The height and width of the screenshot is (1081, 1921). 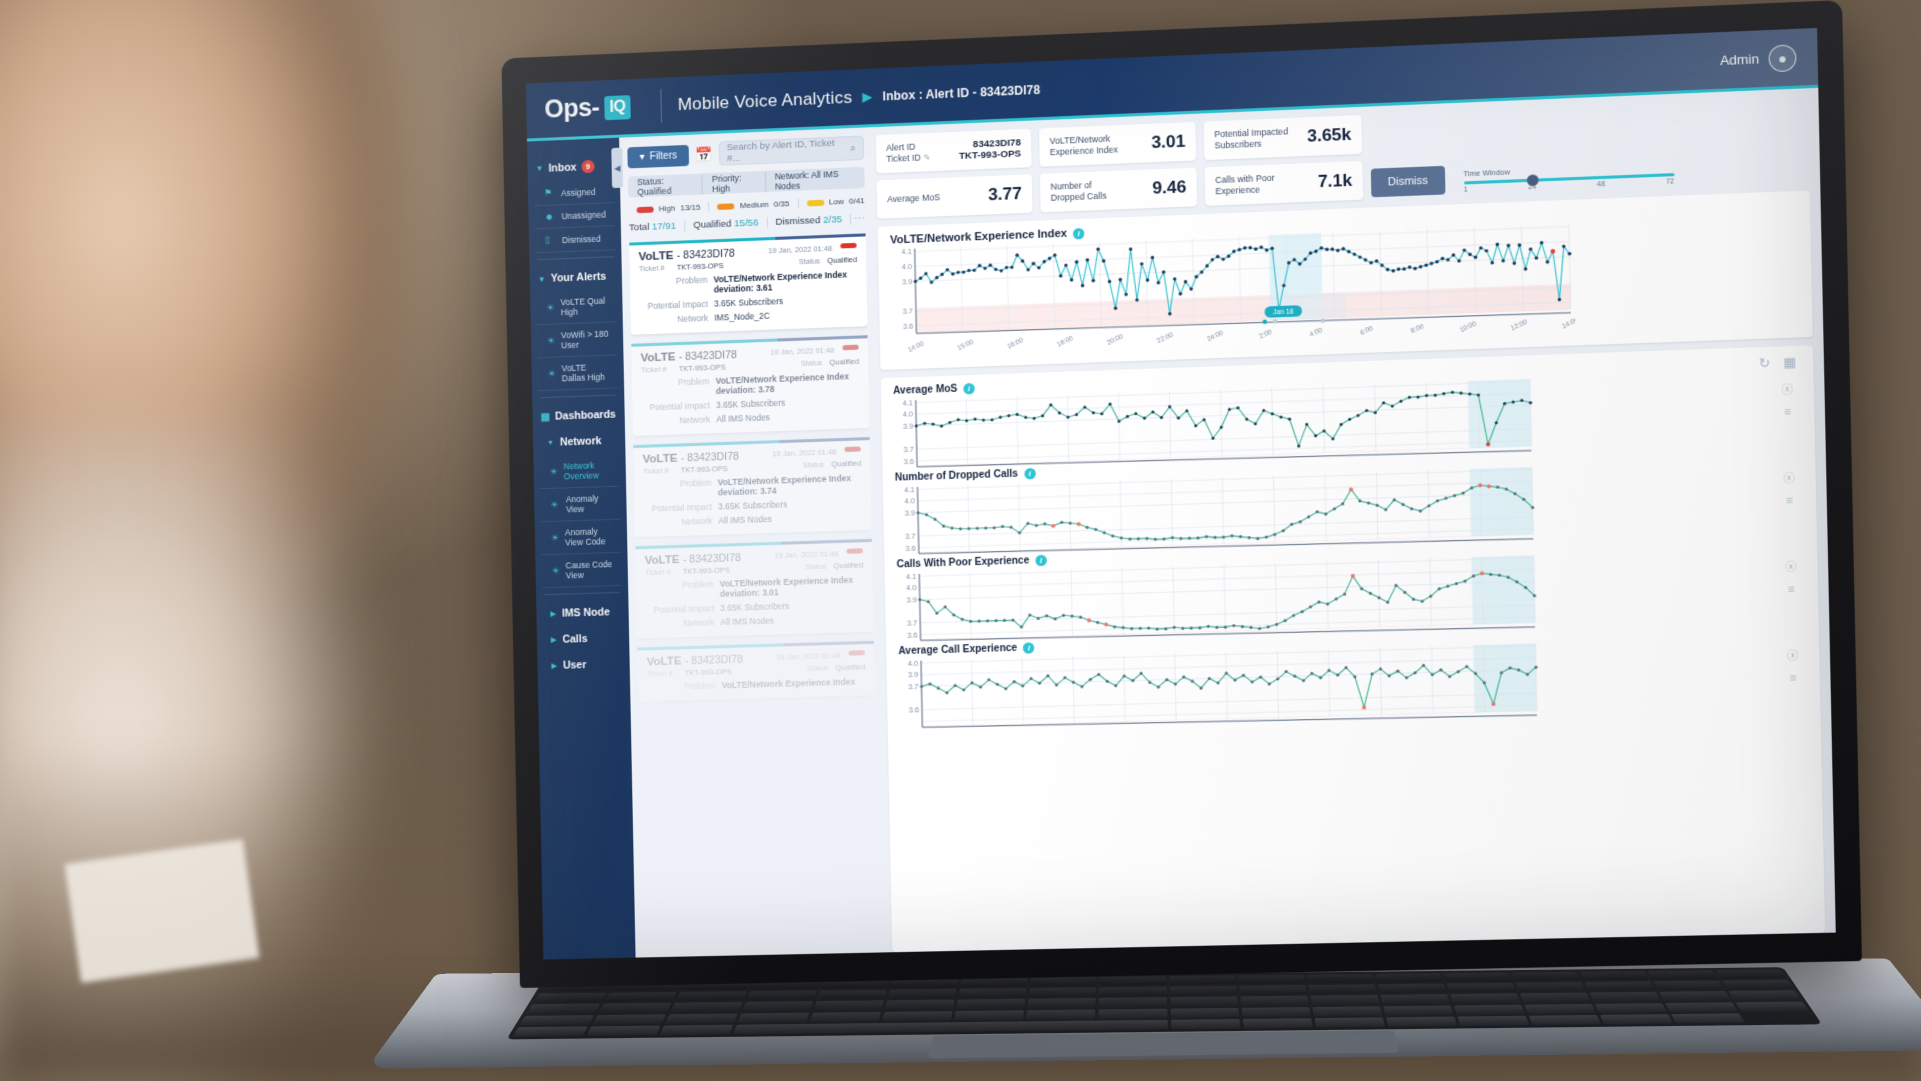 I want to click on chip-status: Status: Qualified, so click(x=665, y=185).